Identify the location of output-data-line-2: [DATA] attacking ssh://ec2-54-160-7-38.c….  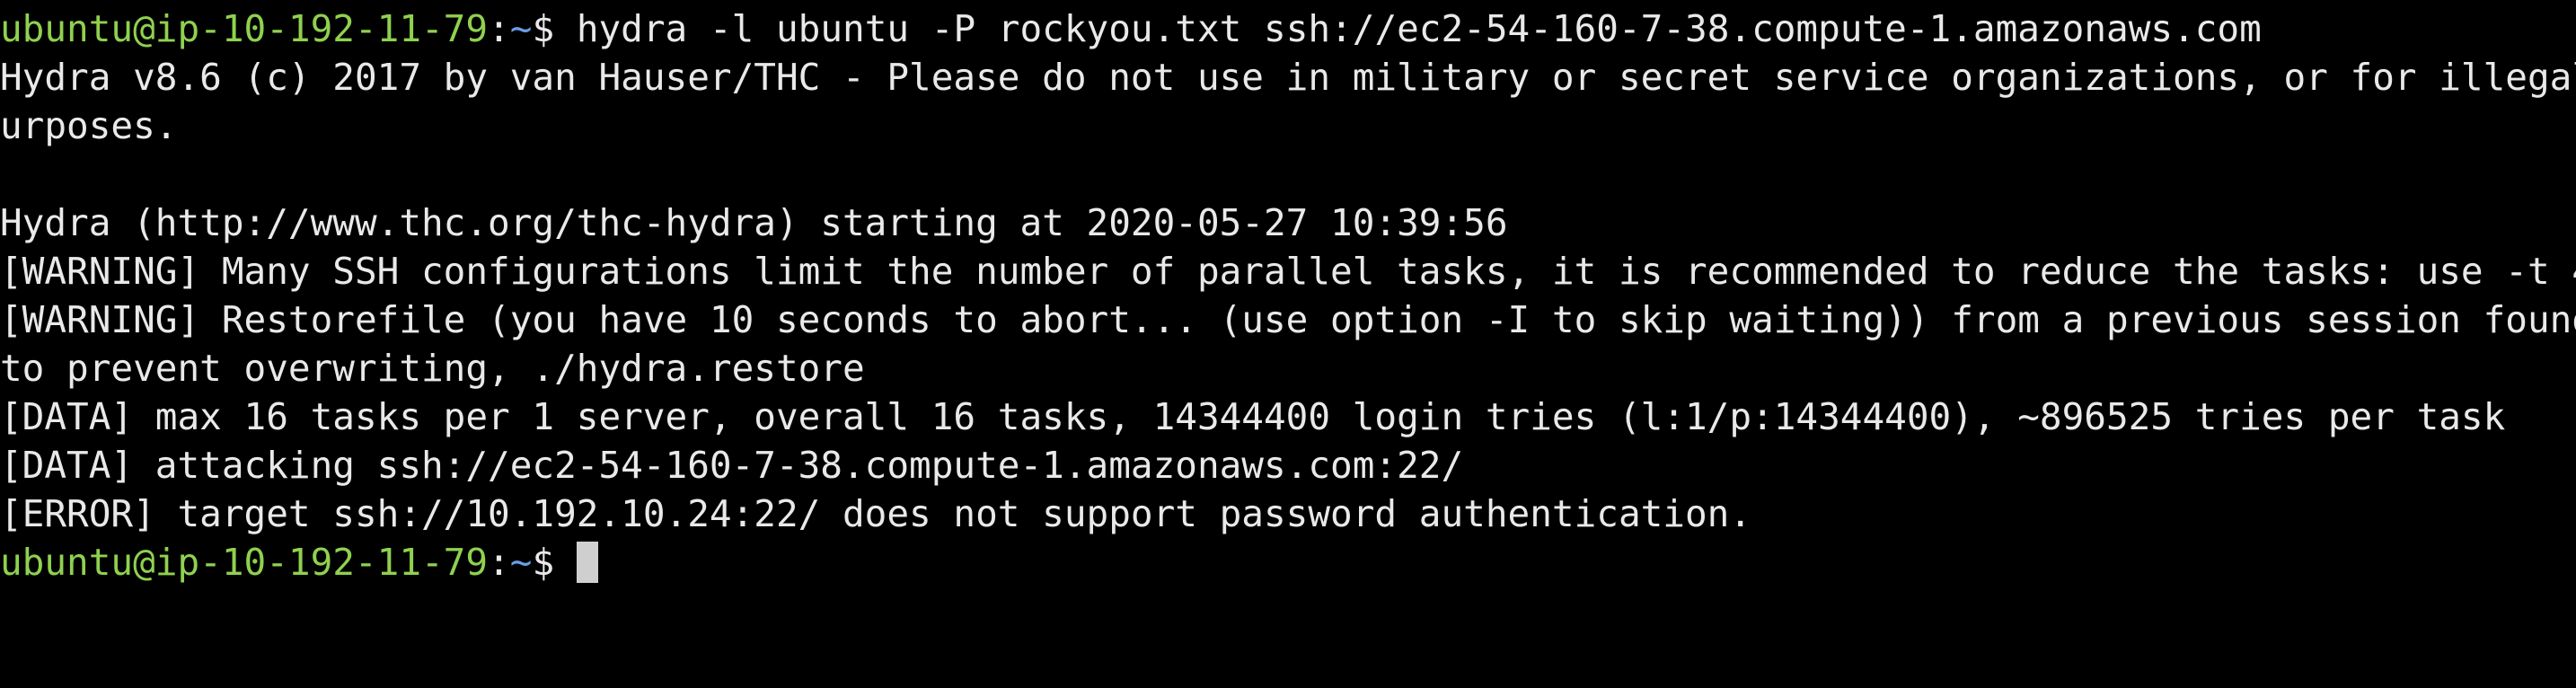
(732, 466).